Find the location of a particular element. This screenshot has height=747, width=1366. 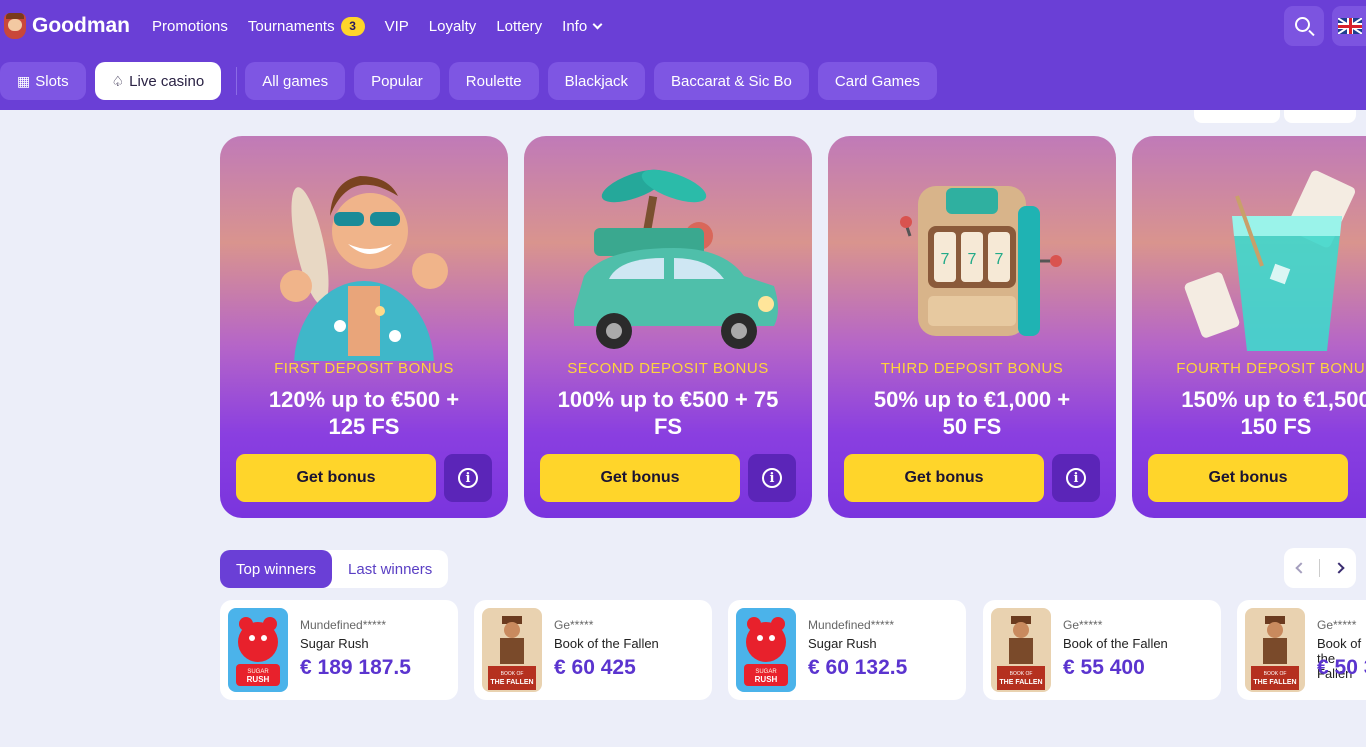

nav-label: VIP is located at coordinates (396, 26).